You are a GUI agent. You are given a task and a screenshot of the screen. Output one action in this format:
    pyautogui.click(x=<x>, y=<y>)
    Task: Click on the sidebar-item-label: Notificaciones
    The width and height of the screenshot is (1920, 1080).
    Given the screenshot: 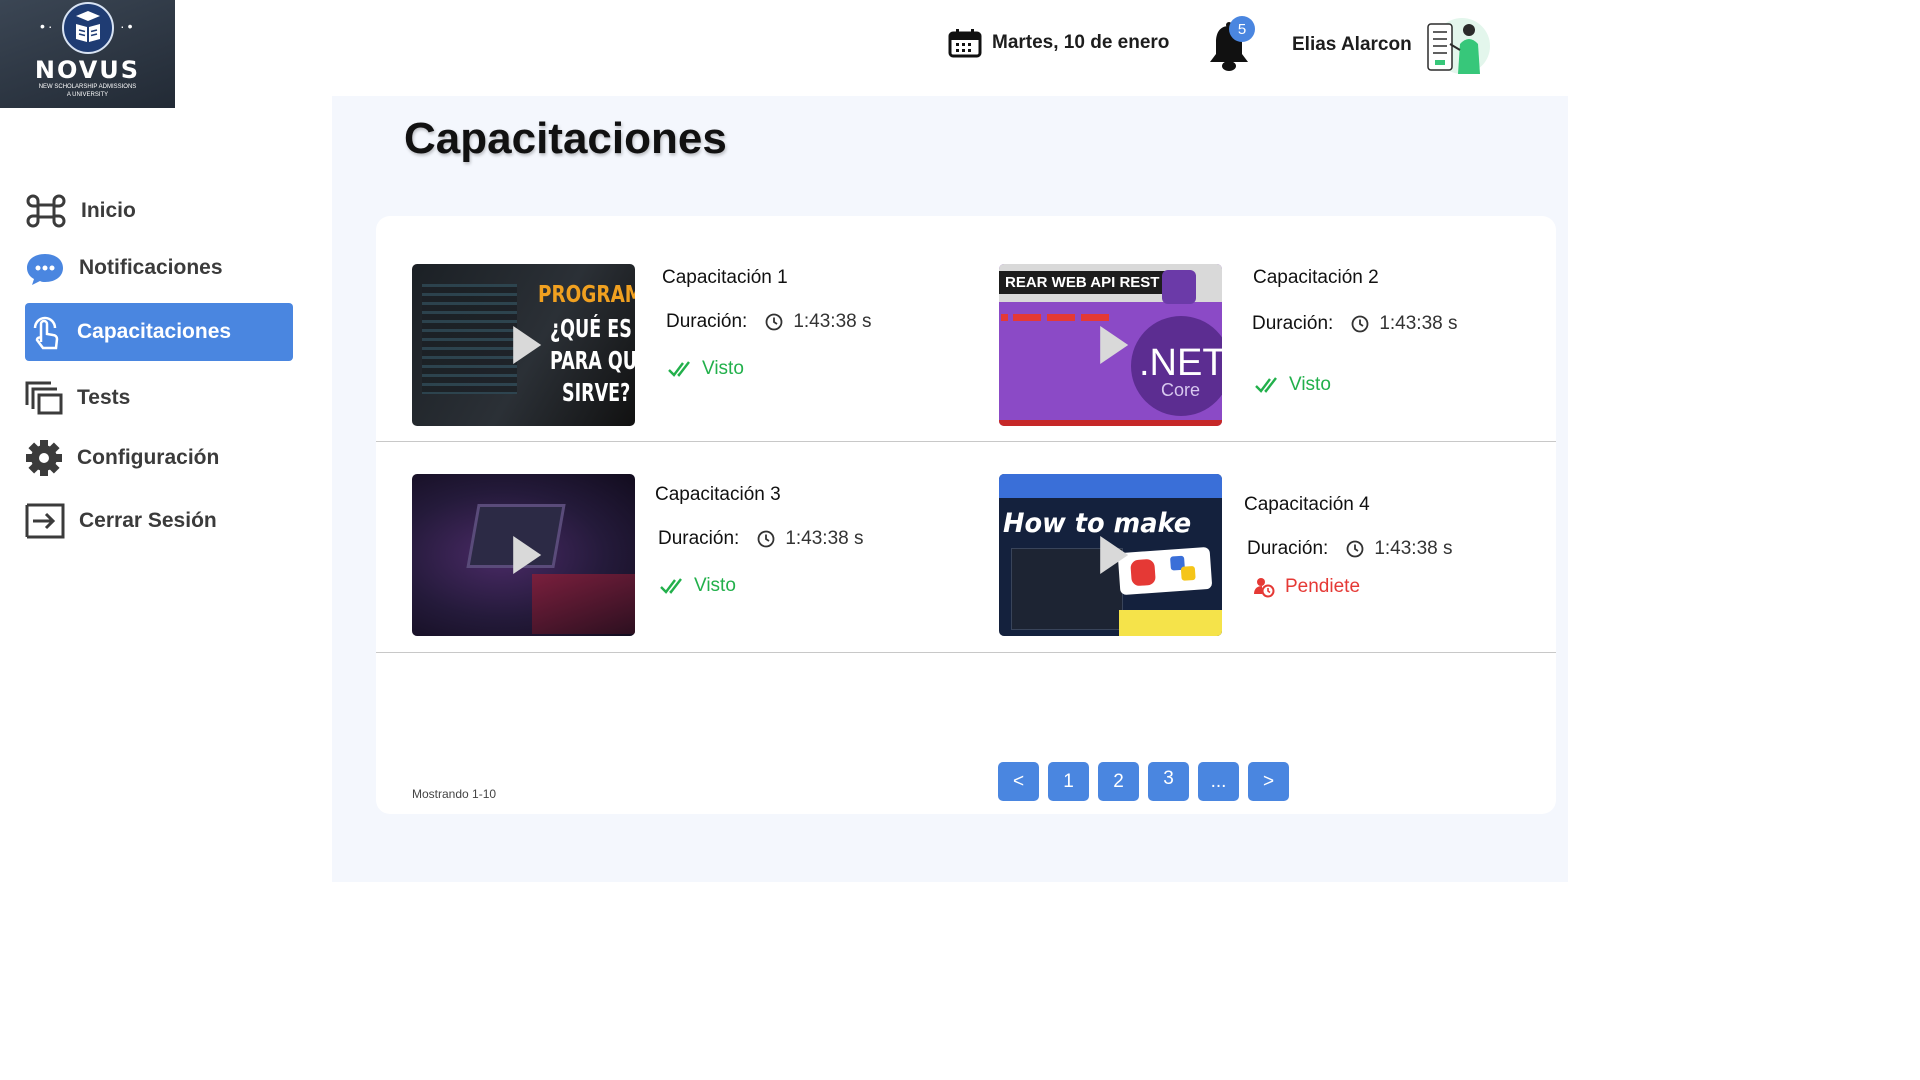 What is the action you would take?
    pyautogui.click(x=151, y=267)
    